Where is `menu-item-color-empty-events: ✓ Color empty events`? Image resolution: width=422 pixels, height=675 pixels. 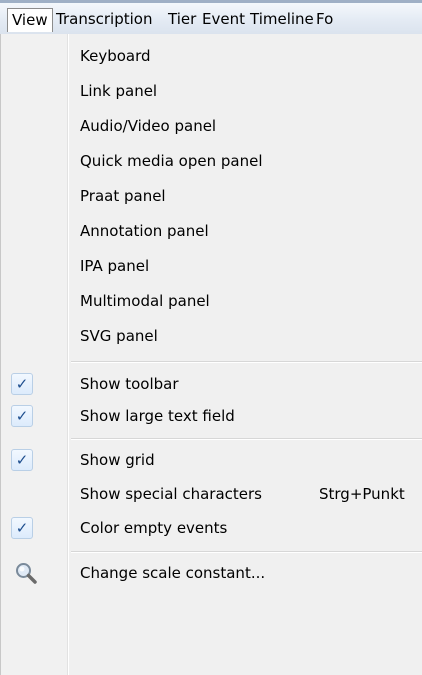 menu-item-color-empty-events: ✓ Color empty events is located at coordinates (211, 528).